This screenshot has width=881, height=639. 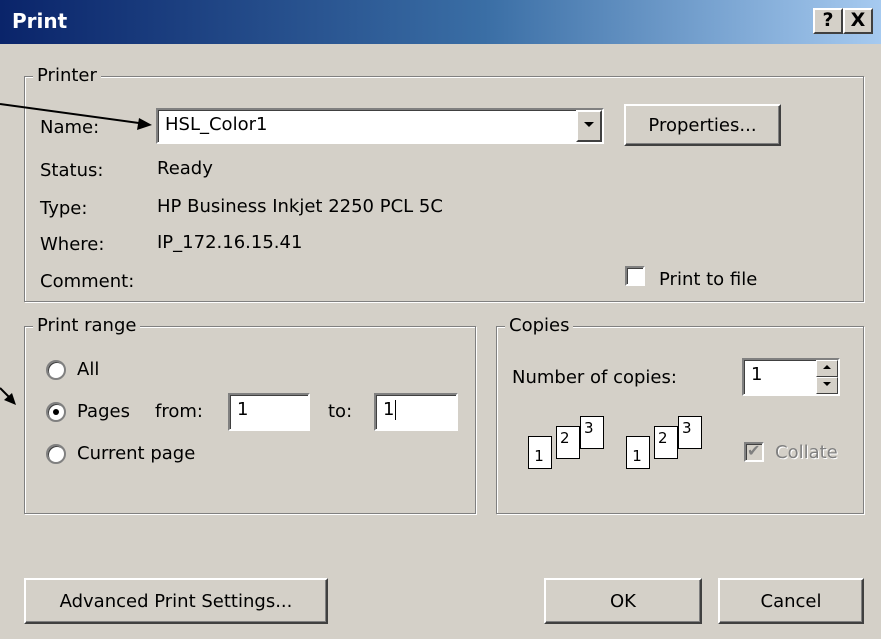 I want to click on annotation-arrow-name, so click(x=73, y=114).